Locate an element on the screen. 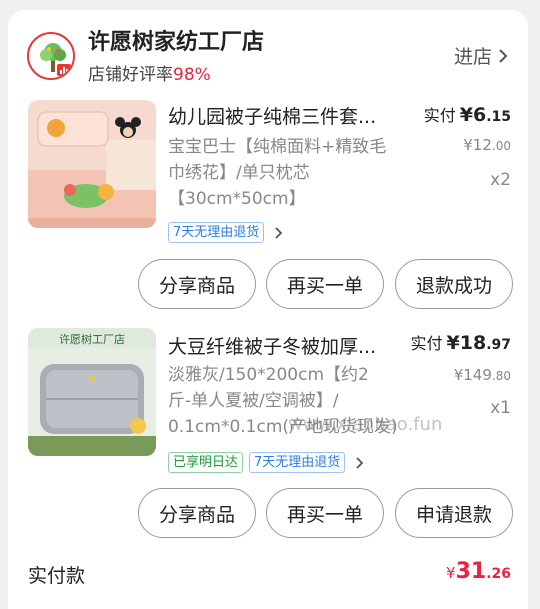 Image resolution: width=540 pixels, height=609 pixels. paid-price: 实付 ¥6.15 is located at coordinates (467, 114).